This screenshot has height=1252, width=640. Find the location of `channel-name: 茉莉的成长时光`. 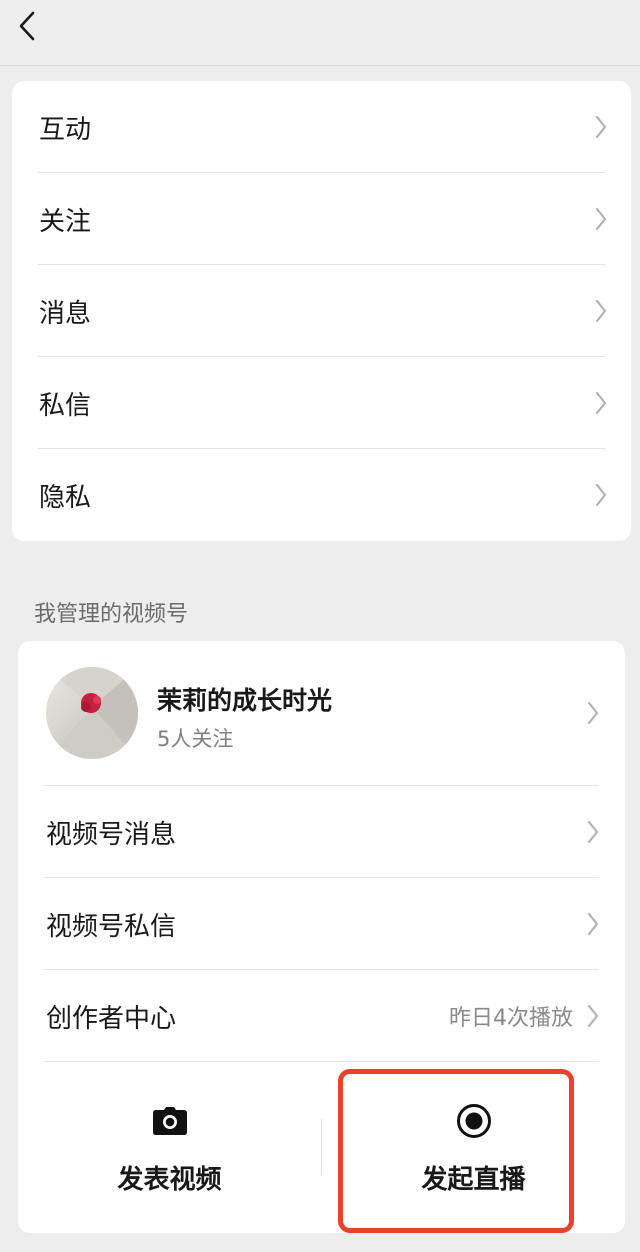

channel-name: 茉莉的成长时光 is located at coordinates (245, 700).